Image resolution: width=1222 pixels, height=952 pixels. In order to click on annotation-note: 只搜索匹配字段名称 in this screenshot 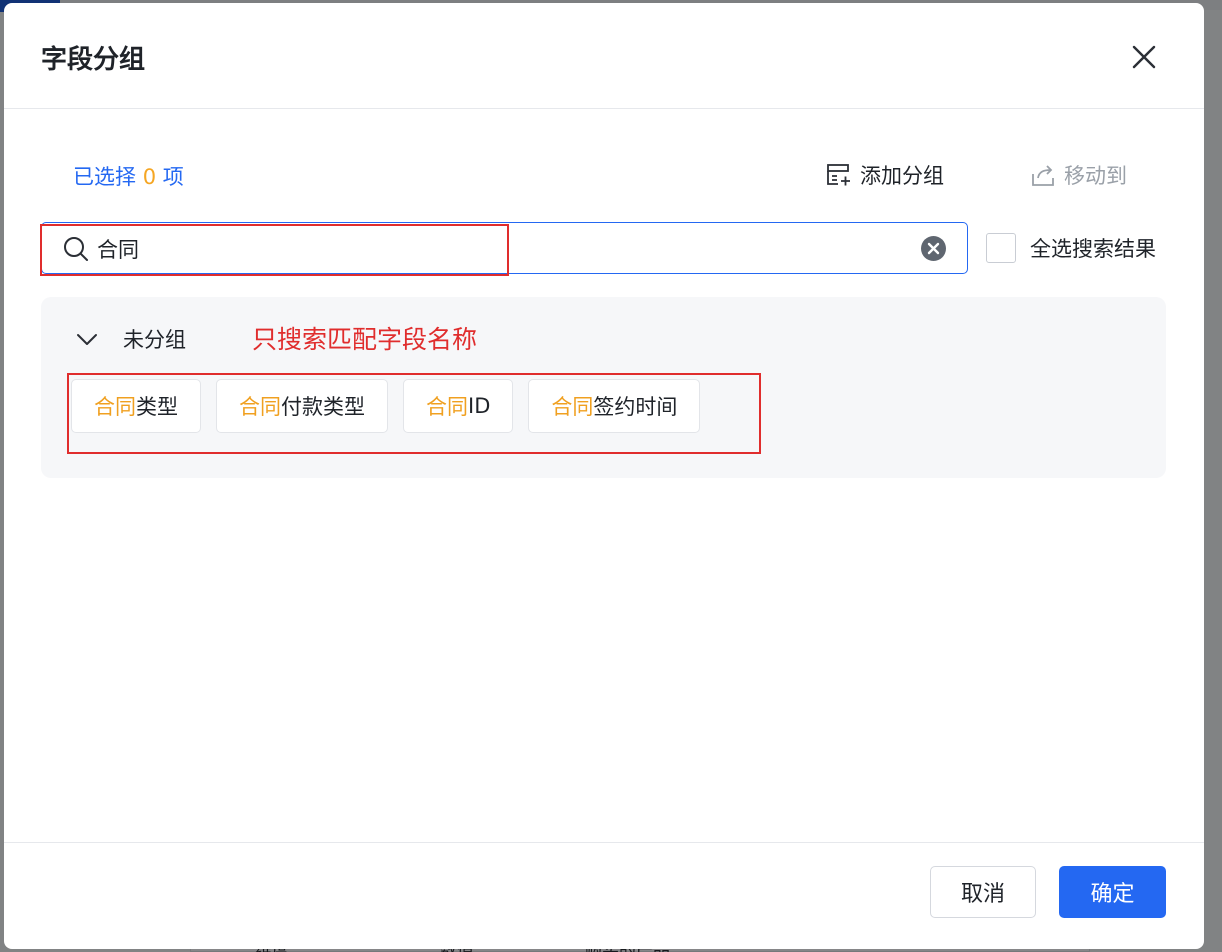, I will do `click(365, 339)`.